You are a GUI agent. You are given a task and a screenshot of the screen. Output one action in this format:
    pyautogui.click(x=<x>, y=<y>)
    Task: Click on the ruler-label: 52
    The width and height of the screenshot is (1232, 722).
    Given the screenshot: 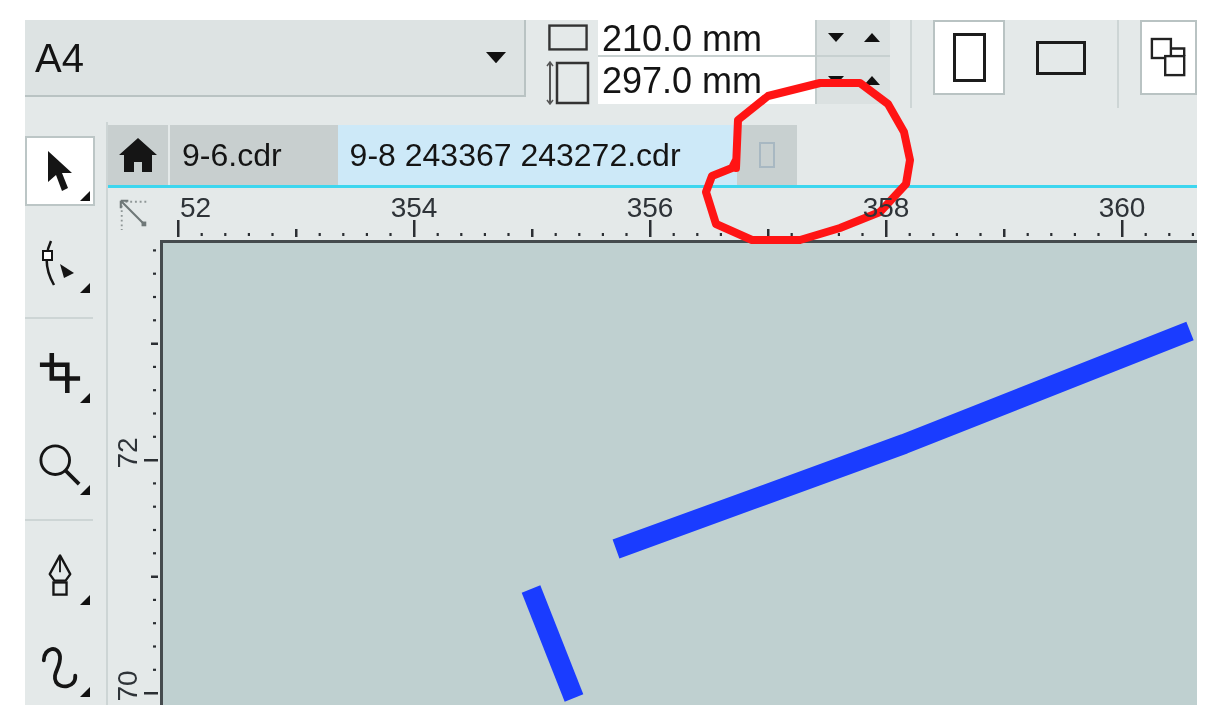 What is the action you would take?
    pyautogui.click(x=196, y=208)
    